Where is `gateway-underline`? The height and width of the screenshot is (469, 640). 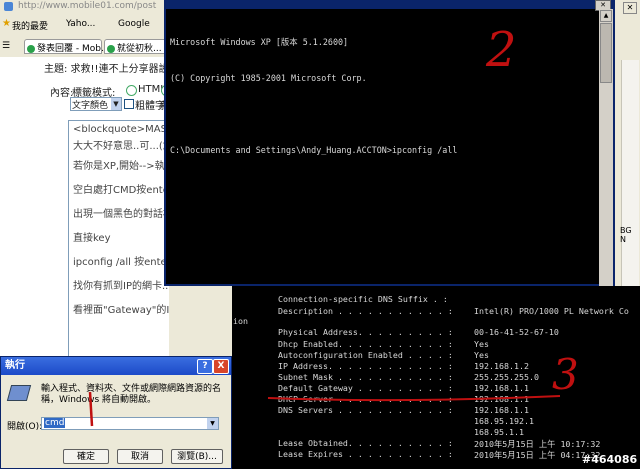 gateway-underline is located at coordinates (414, 398).